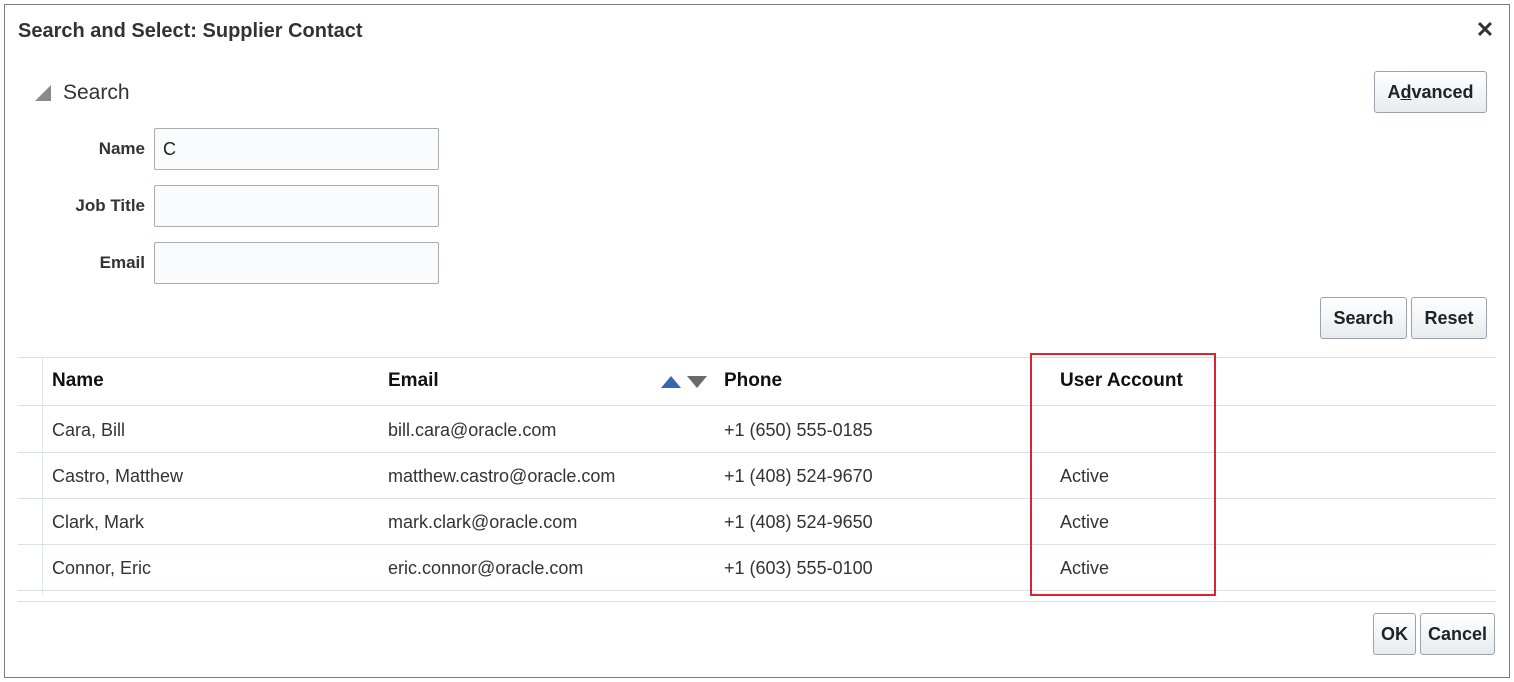 The width and height of the screenshot is (1514, 682). Describe the element at coordinates (1363, 318) in the screenshot. I see `search-button: Search` at that location.